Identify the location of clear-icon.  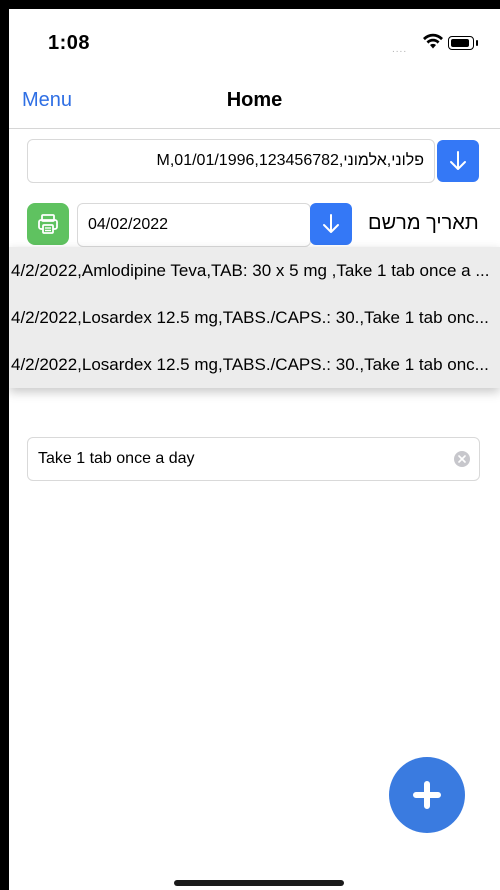
(462, 459).